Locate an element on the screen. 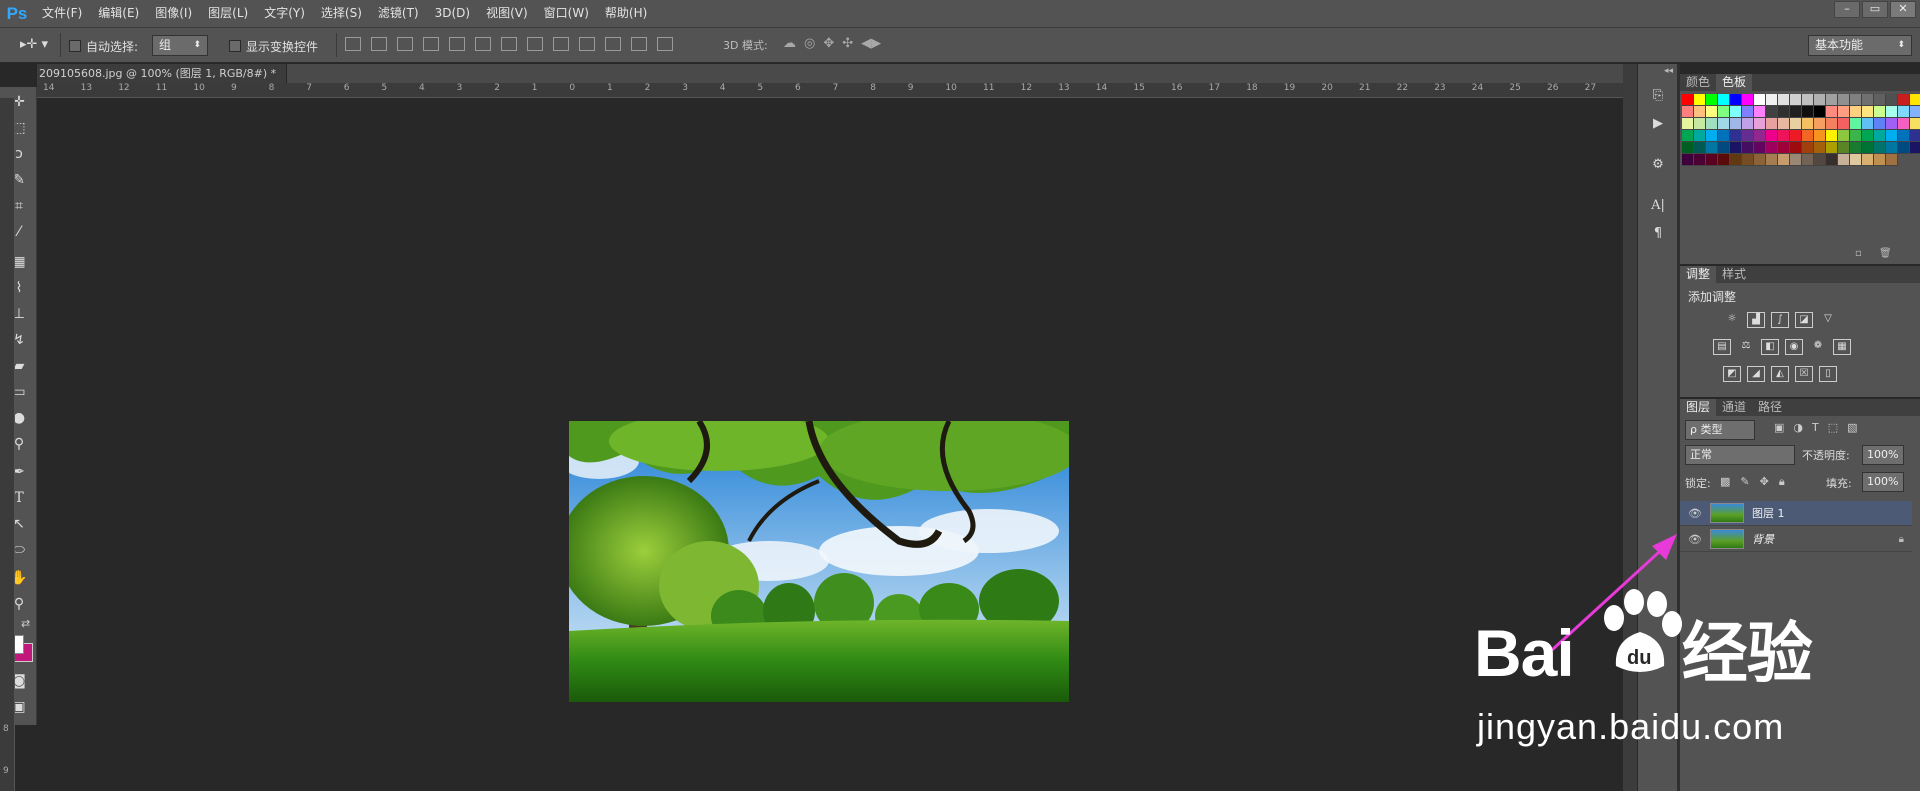 Image resolution: width=1920 pixels, height=791 pixels. document-tab: 209105608.jpg @ 100% (图层 1, RGB/8#) * × is located at coordinates (162, 81).